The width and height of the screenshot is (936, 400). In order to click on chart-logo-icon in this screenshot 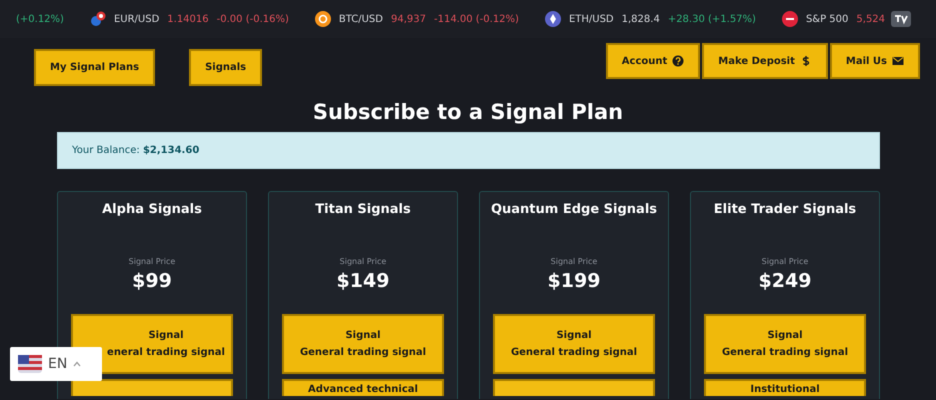, I will do `click(901, 19)`.